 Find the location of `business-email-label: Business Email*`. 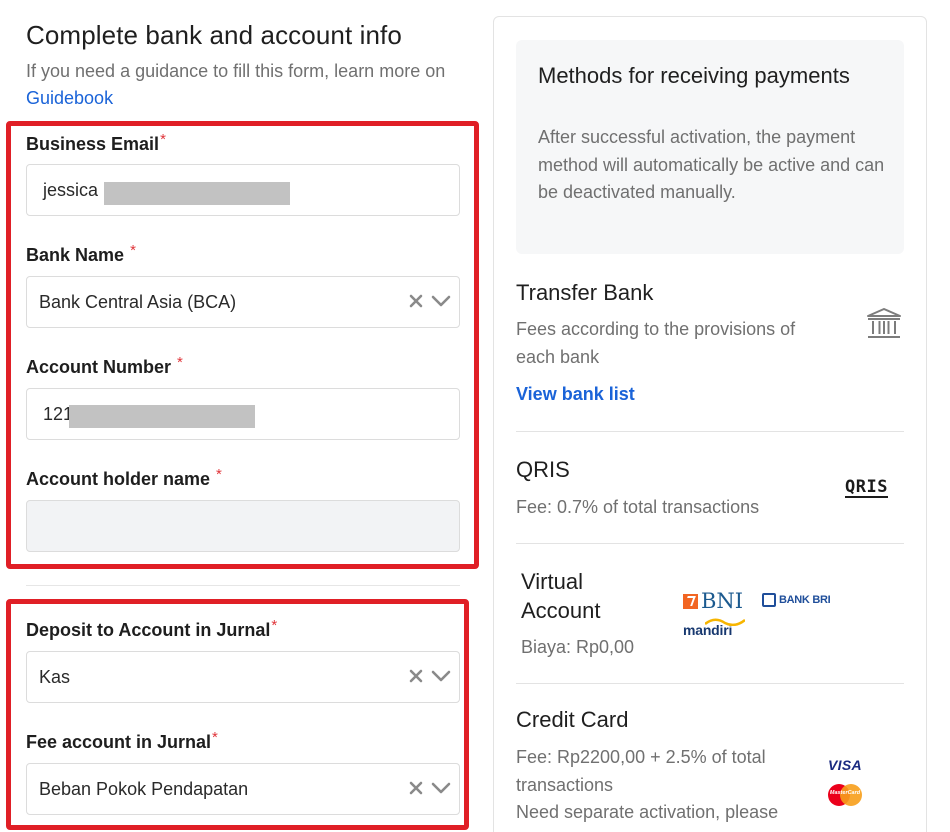

business-email-label: Business Email* is located at coordinates (96, 142).